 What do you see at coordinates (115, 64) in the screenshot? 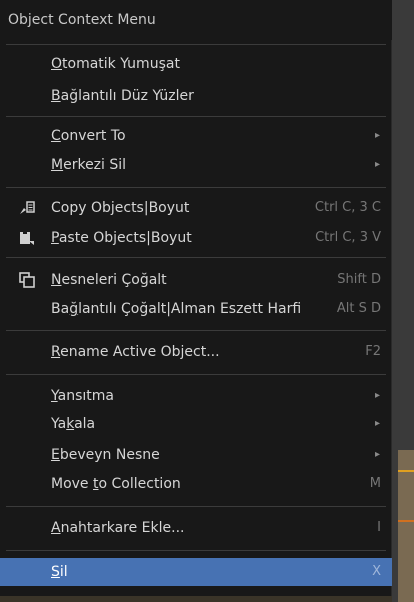
I see `menu-item-label: Otomatik Yumuşat` at bounding box center [115, 64].